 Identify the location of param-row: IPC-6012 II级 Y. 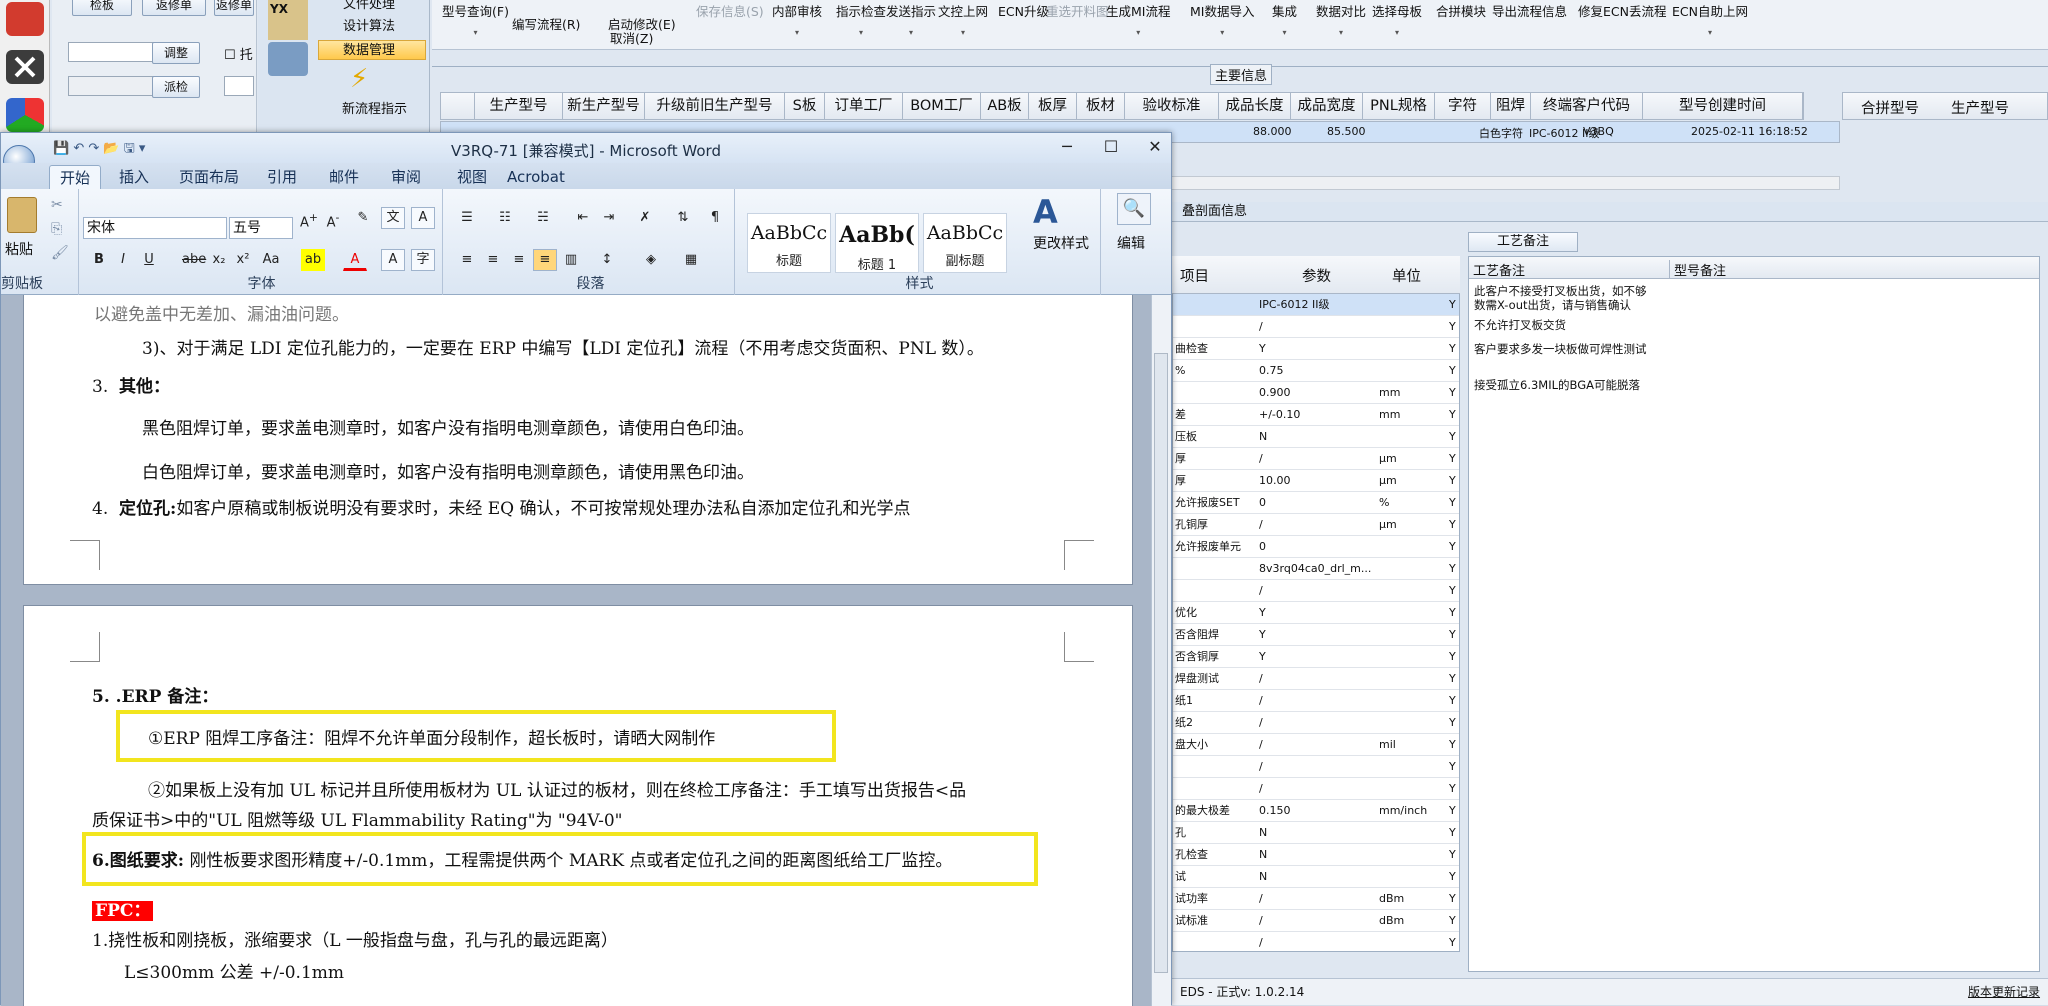
(1316, 305).